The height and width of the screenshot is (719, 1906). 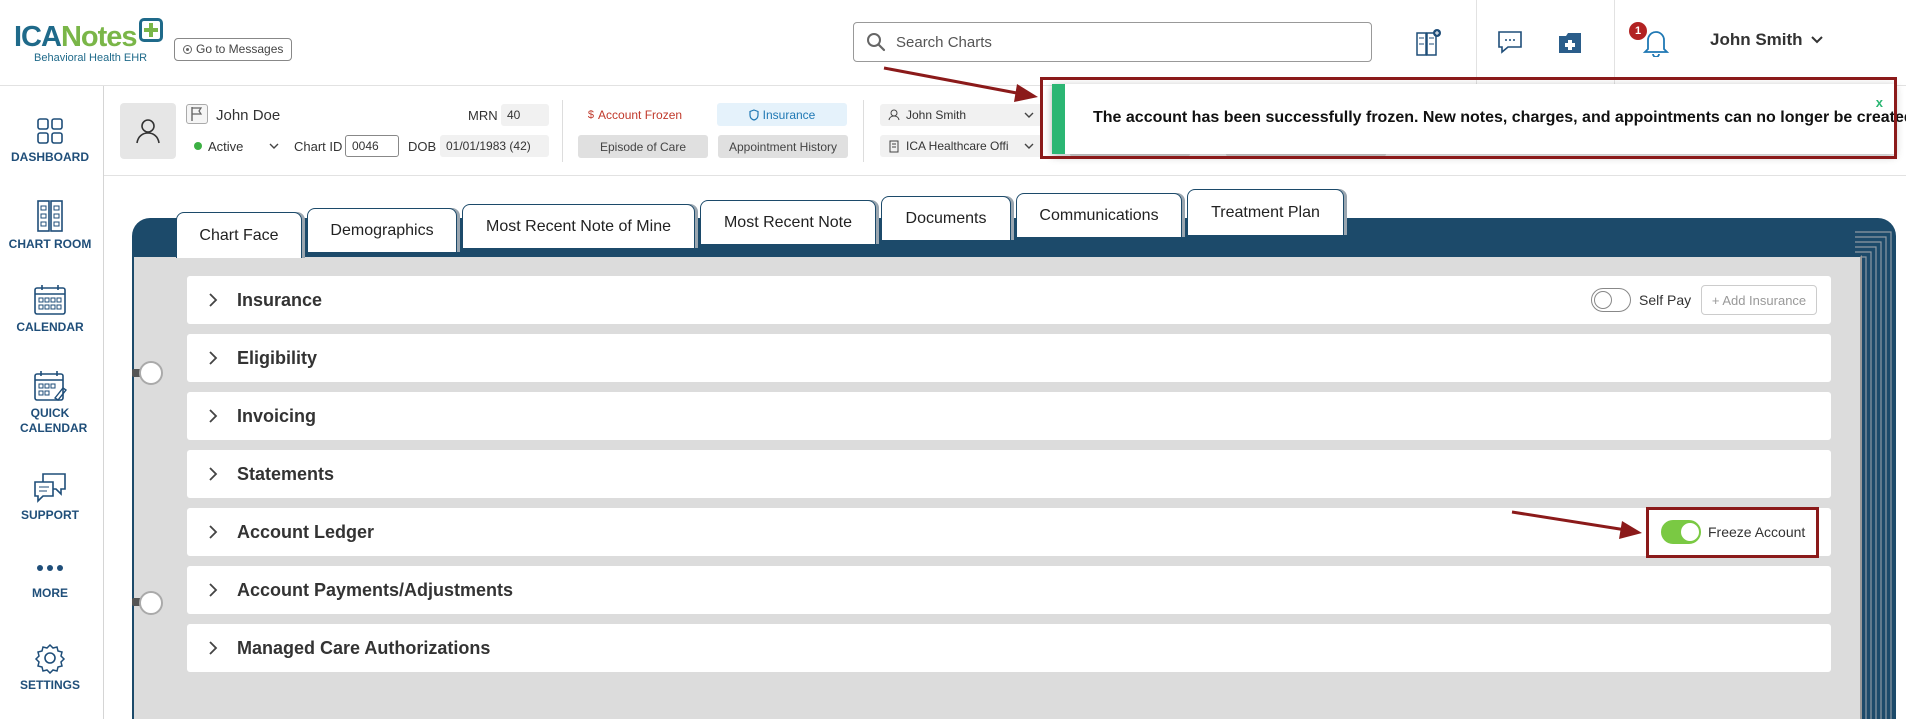 I want to click on sidebar-item-label: SUPPORT, so click(x=49, y=515).